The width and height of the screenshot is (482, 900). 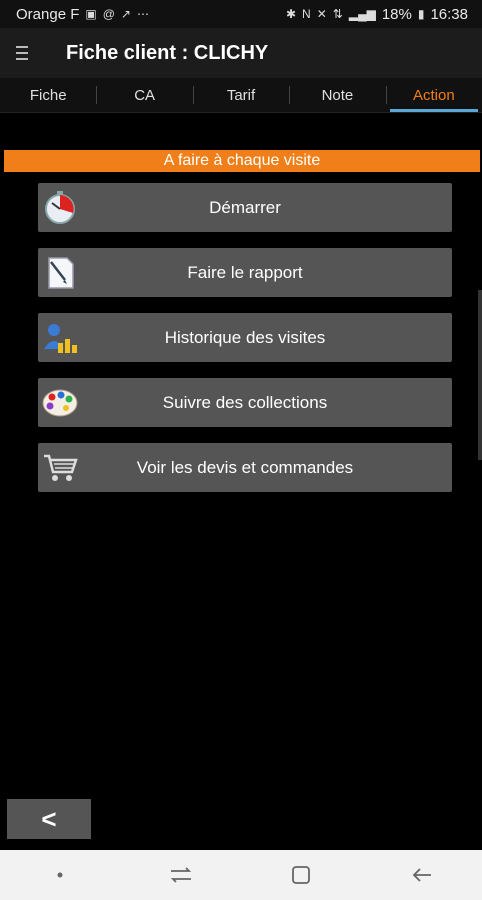 What do you see at coordinates (144, 95) in the screenshot?
I see `tab-ca: CA` at bounding box center [144, 95].